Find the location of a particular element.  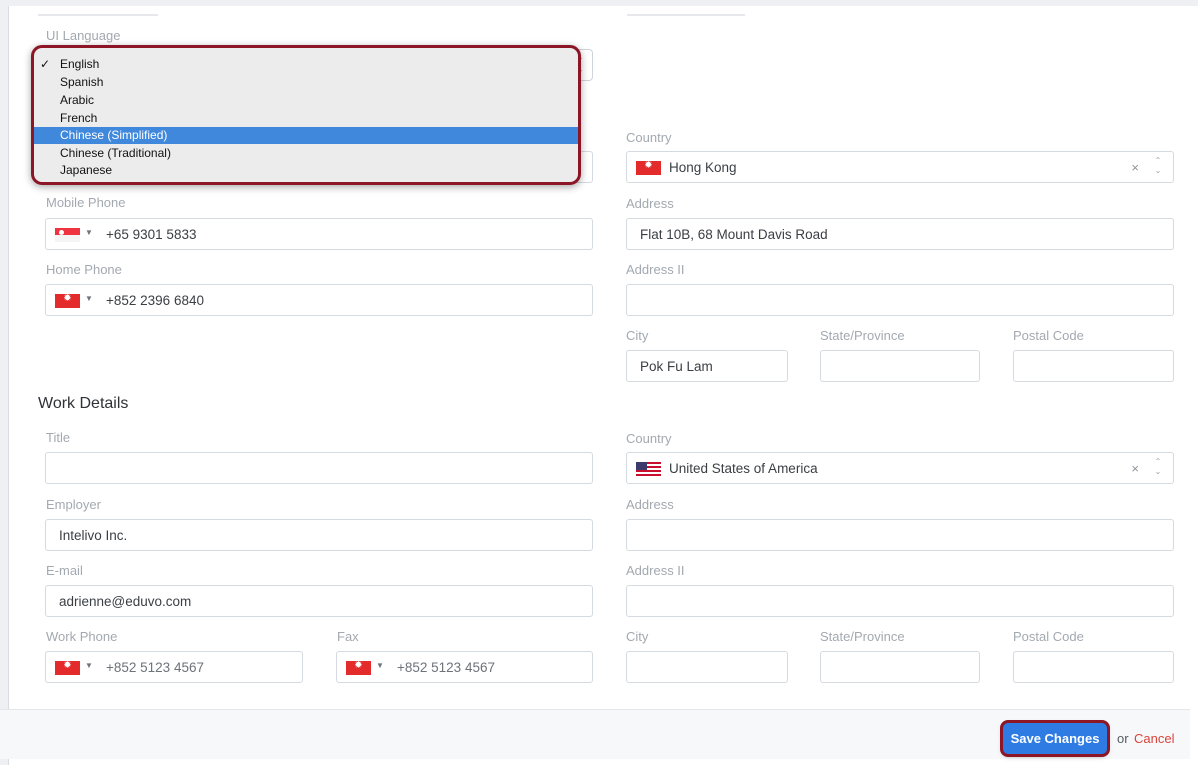

country-label: Country is located at coordinates (649, 137).